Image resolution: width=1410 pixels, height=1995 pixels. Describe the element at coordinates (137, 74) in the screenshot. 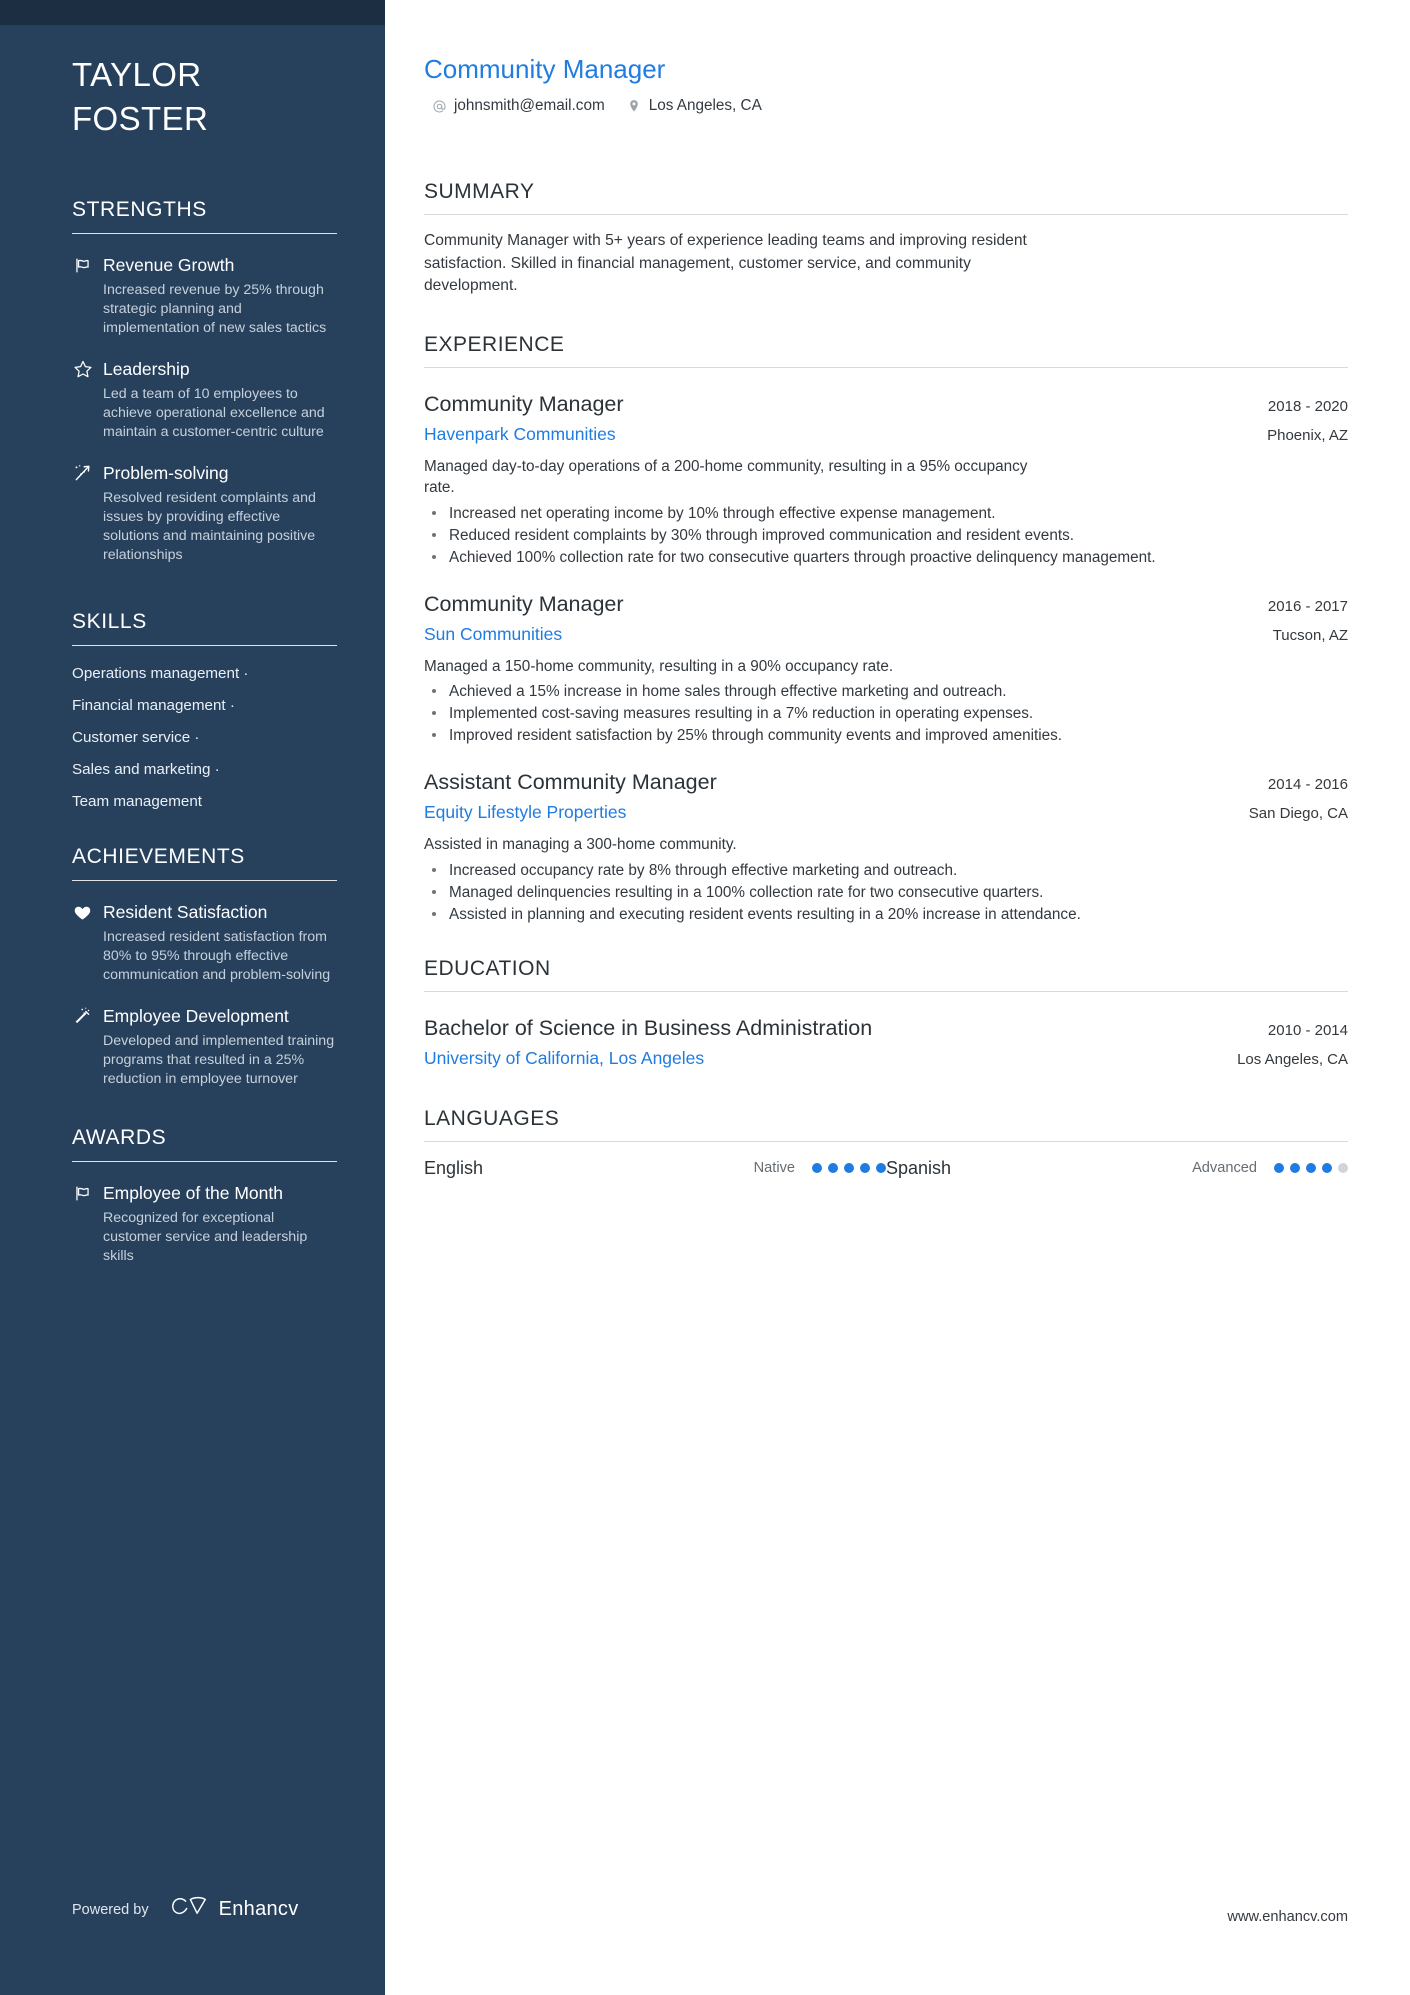

I see `first-name: TAYLOR` at that location.